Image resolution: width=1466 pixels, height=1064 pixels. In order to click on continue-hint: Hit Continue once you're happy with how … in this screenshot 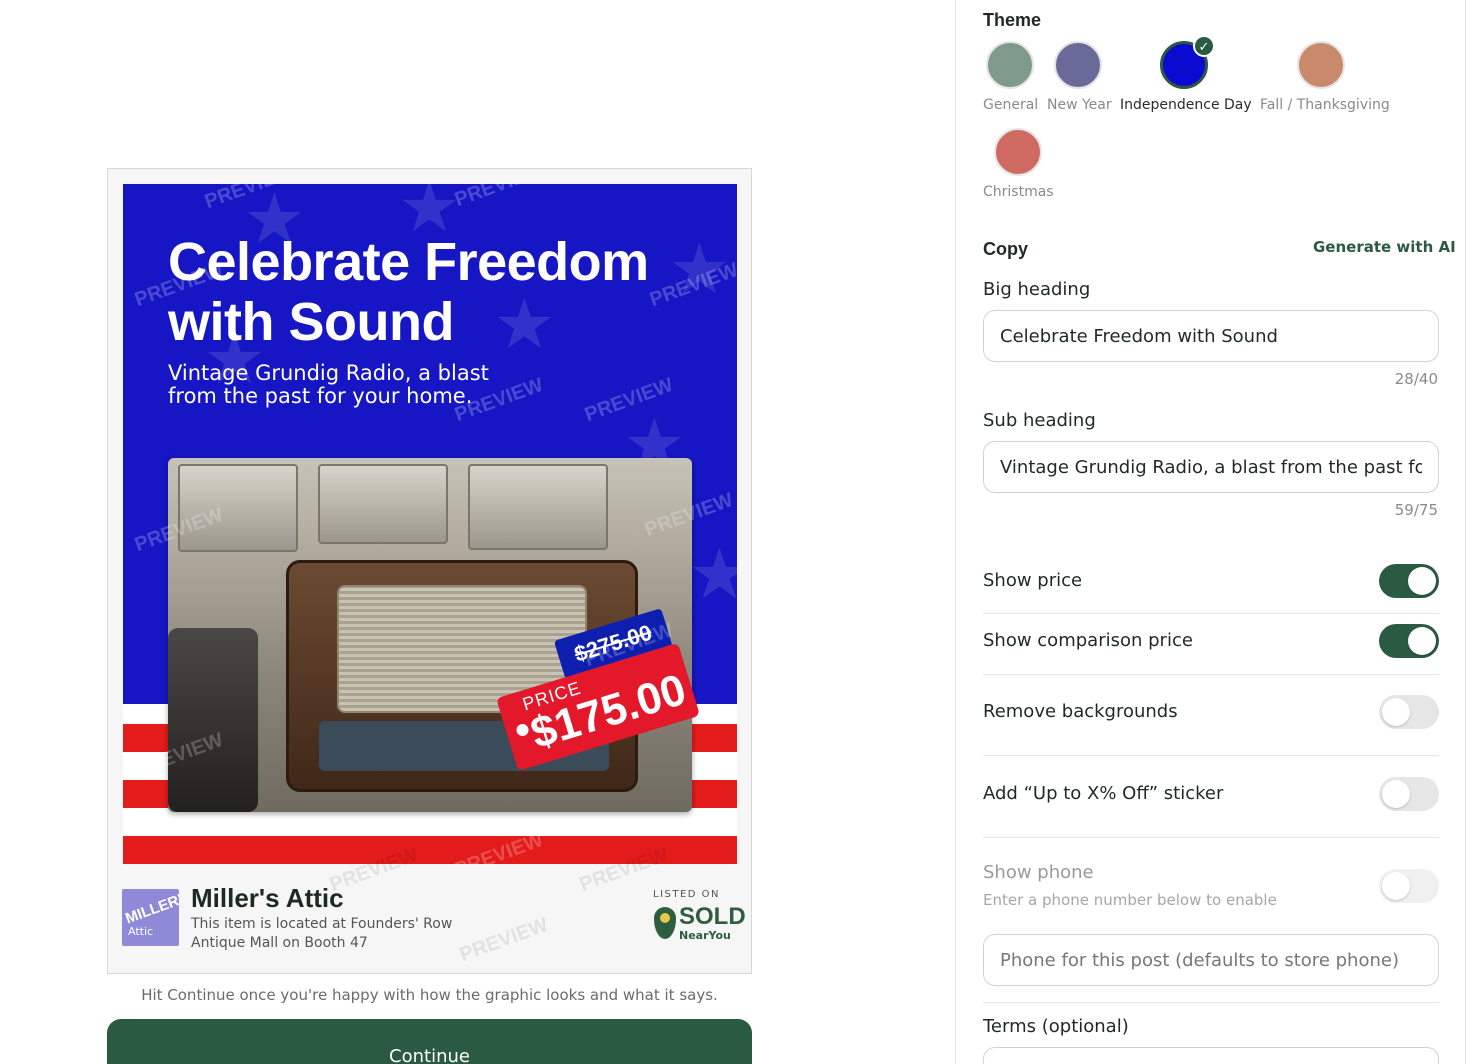, I will do `click(429, 995)`.